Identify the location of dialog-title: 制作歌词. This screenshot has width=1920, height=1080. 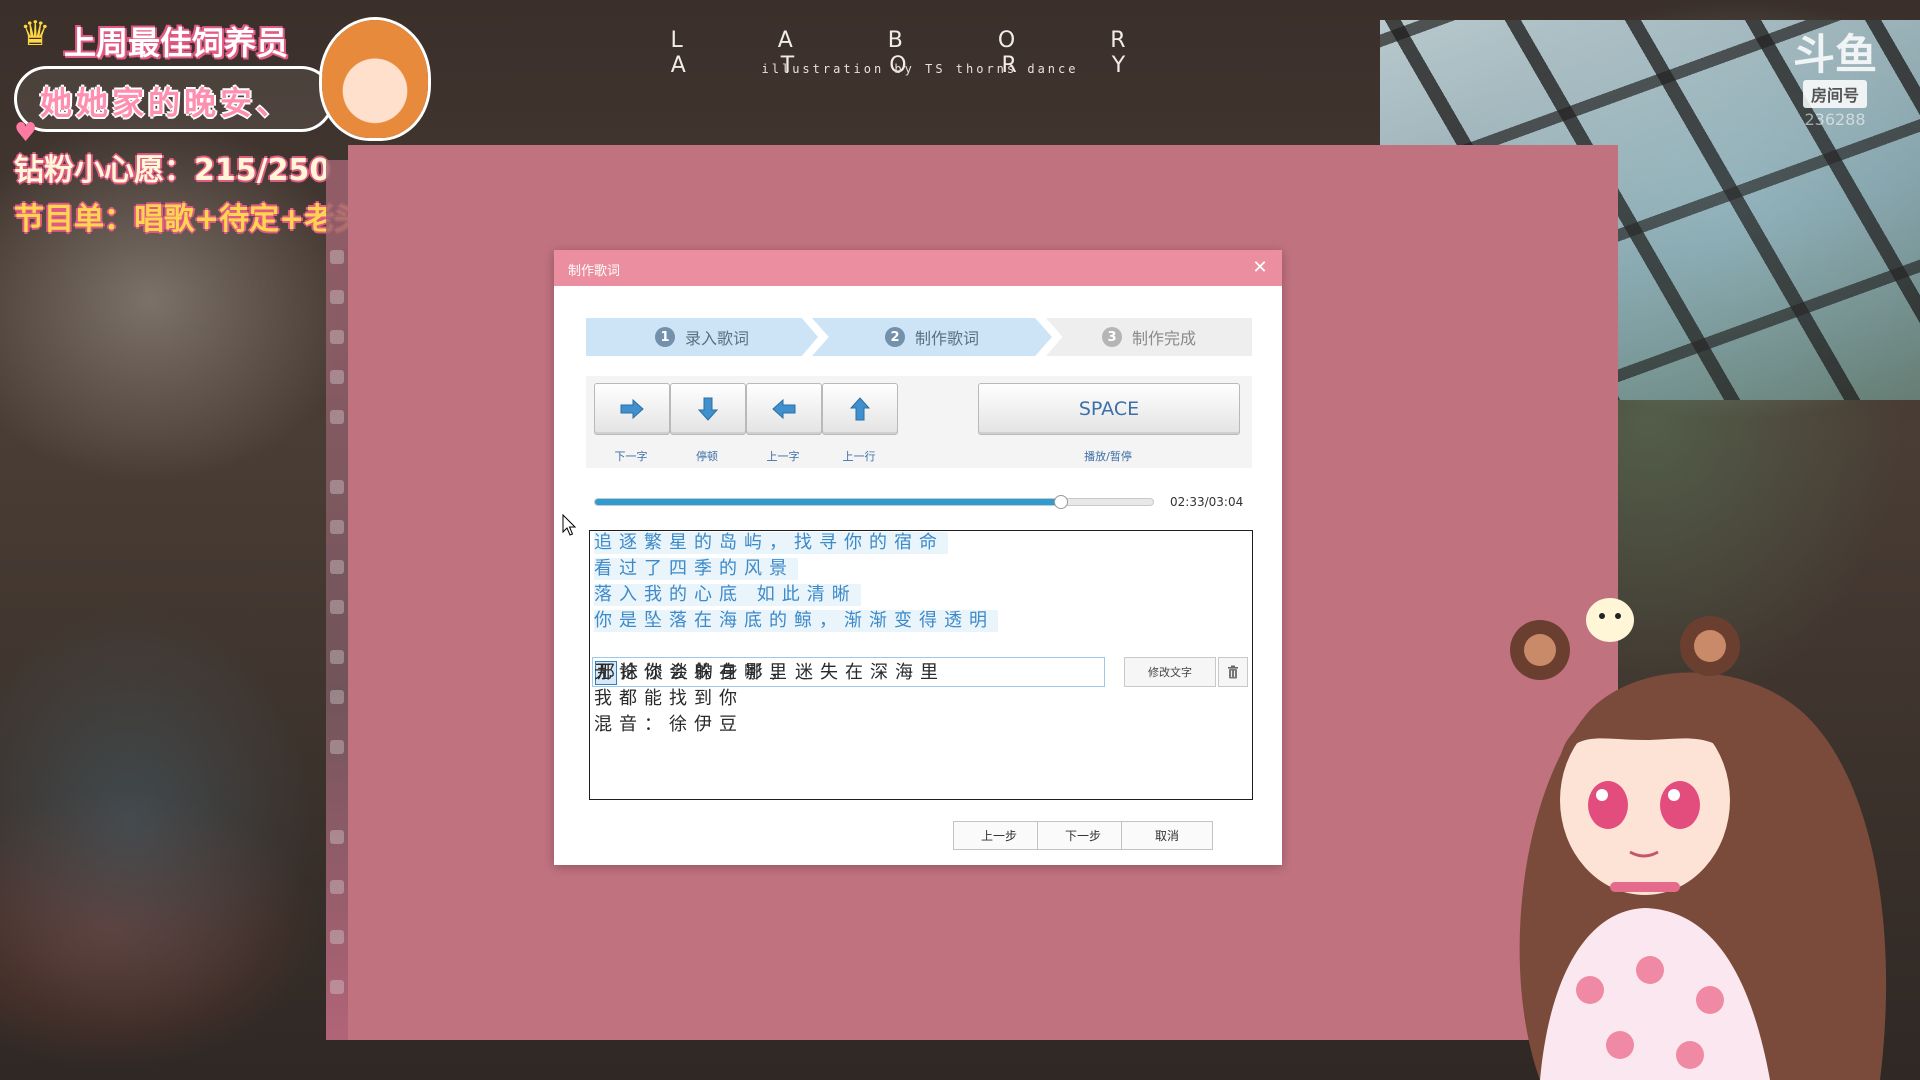
(594, 271).